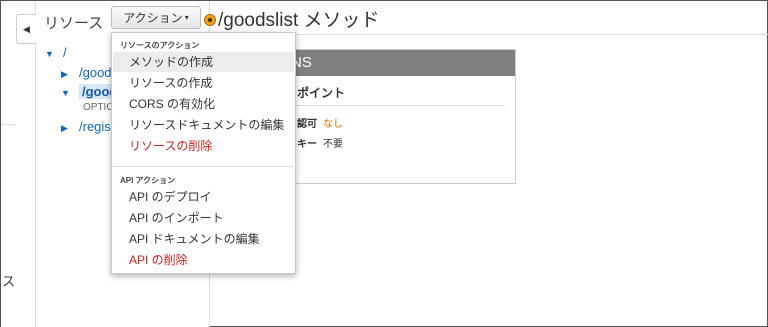 This screenshot has width=768, height=327. I want to click on nav-partial-label: ス, so click(9, 281).